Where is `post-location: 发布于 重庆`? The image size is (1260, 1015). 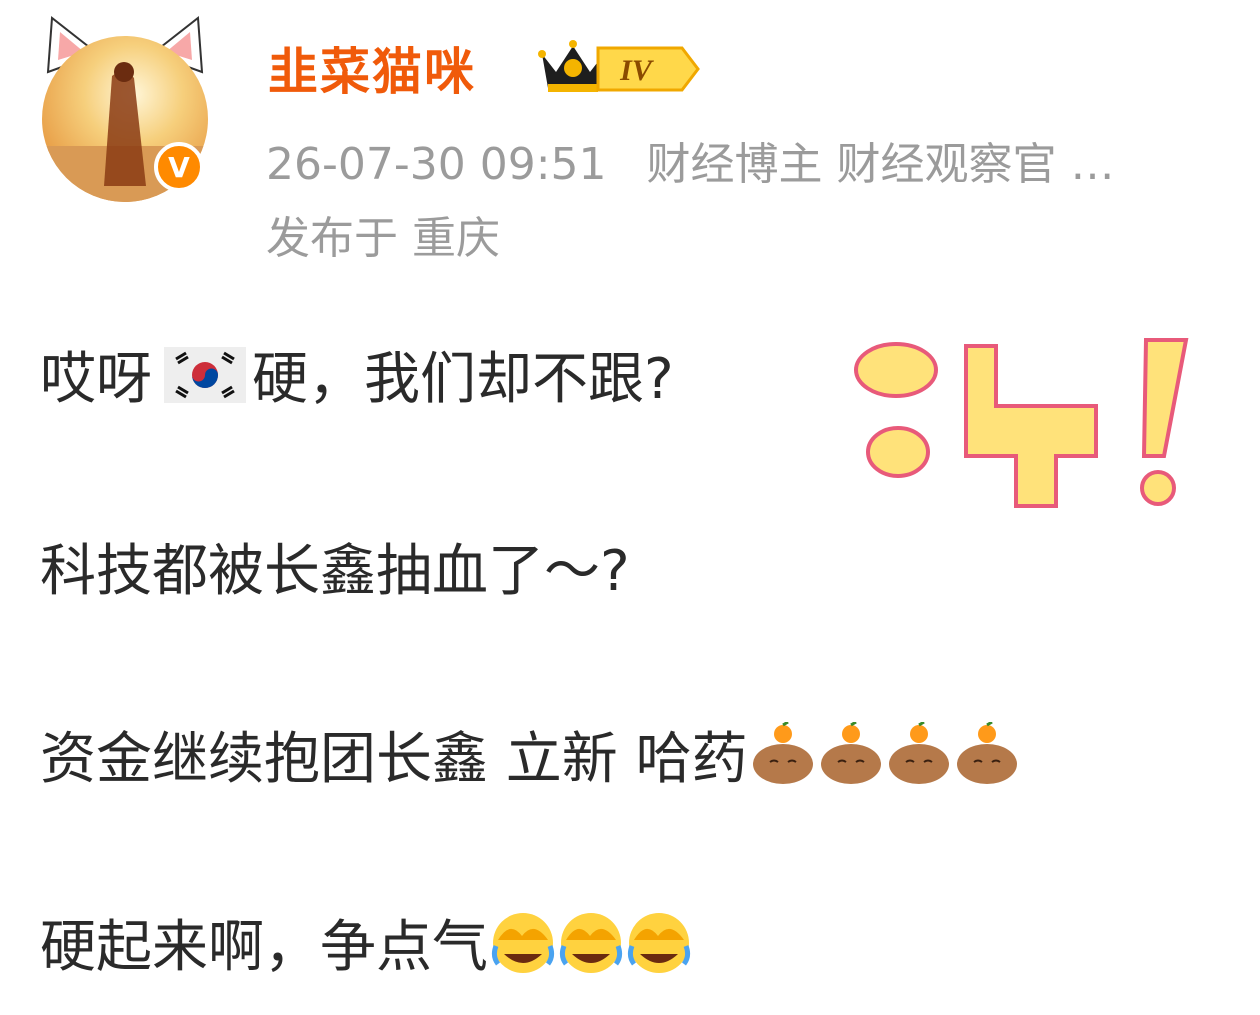
post-location: 发布于 重庆 is located at coordinates (383, 238).